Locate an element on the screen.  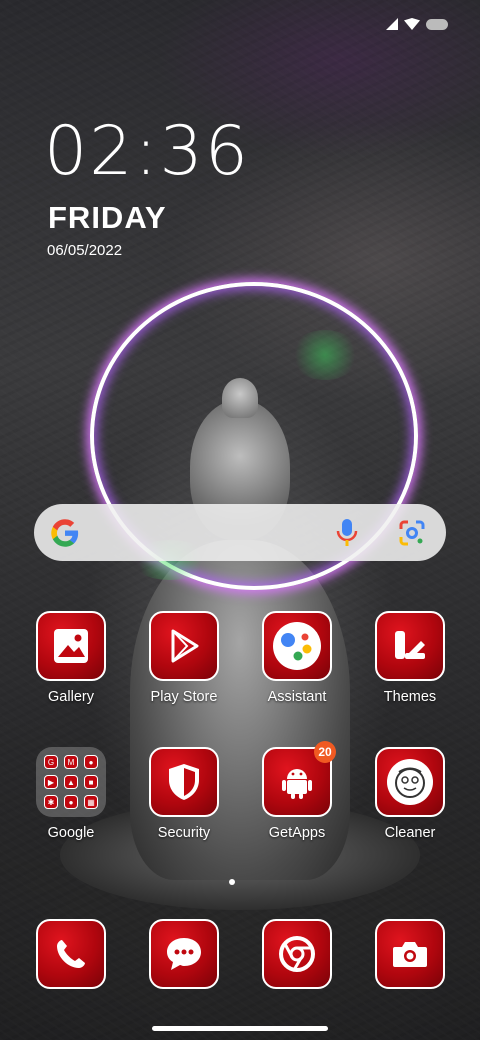
google-lens-icon is located at coordinates (412, 533).